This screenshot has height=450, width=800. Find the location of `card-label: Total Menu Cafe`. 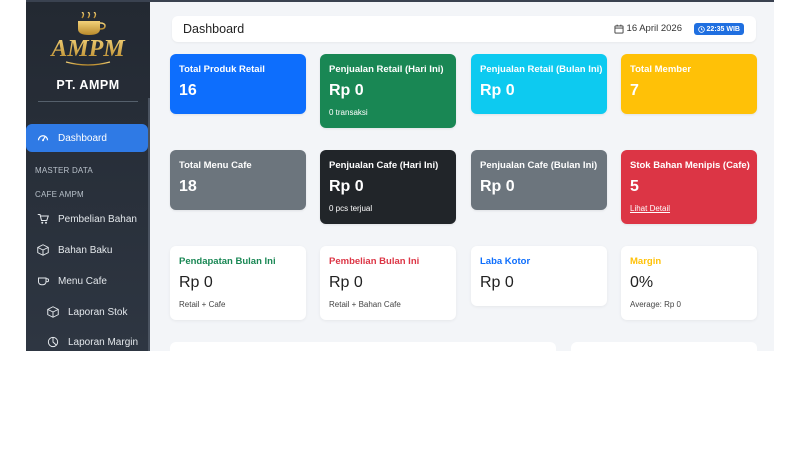

card-label: Total Menu Cafe is located at coordinates (215, 165).